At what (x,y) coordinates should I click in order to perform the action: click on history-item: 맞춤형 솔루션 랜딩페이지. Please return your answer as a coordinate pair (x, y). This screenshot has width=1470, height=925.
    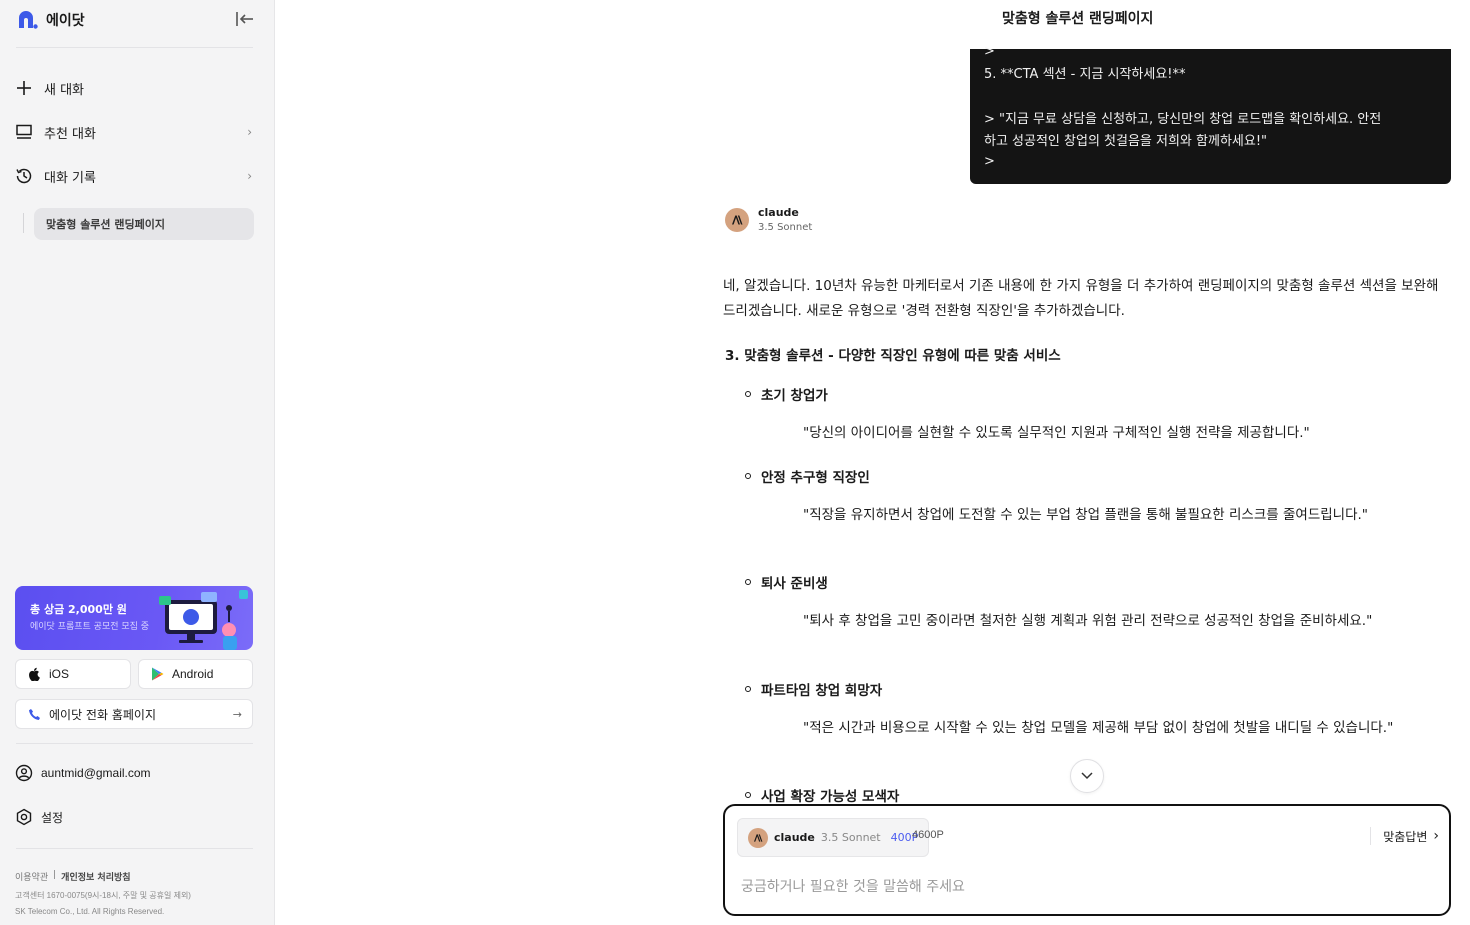
    Looking at the image, I should click on (144, 224).